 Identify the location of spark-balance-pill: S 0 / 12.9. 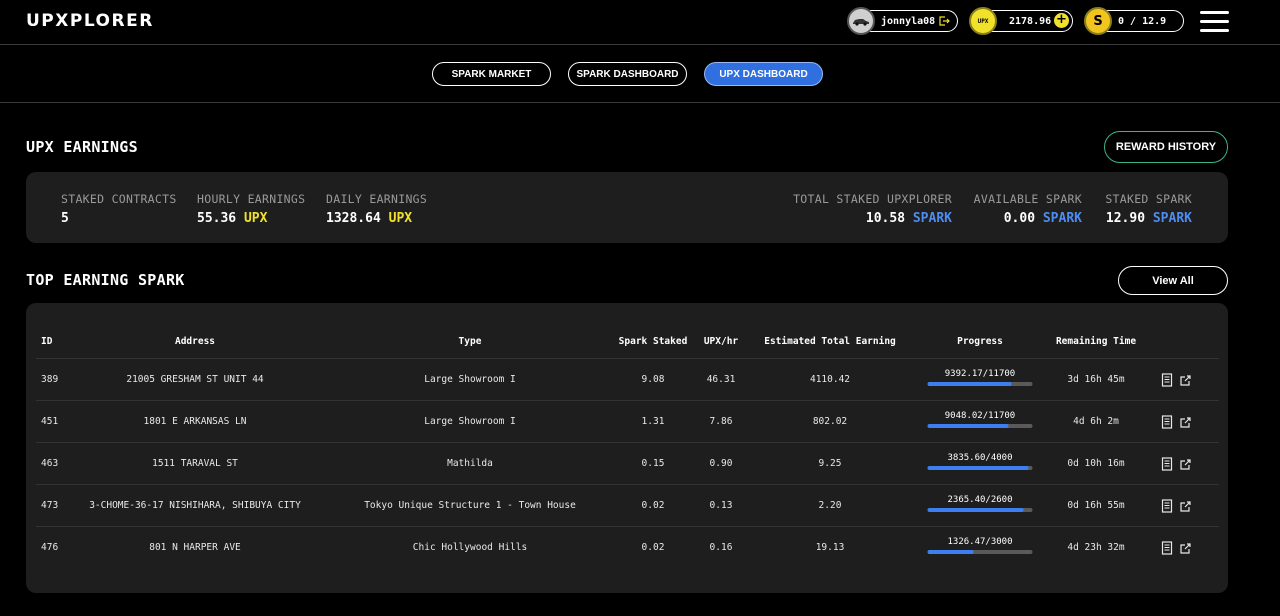
(1134, 21).